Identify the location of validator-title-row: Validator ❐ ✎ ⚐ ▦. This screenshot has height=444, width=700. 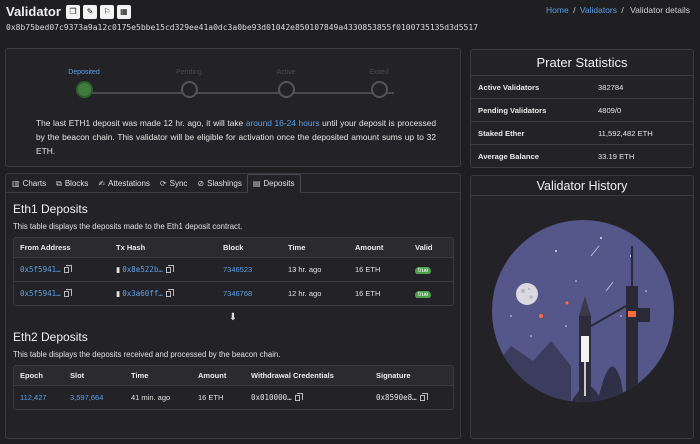
(70, 11).